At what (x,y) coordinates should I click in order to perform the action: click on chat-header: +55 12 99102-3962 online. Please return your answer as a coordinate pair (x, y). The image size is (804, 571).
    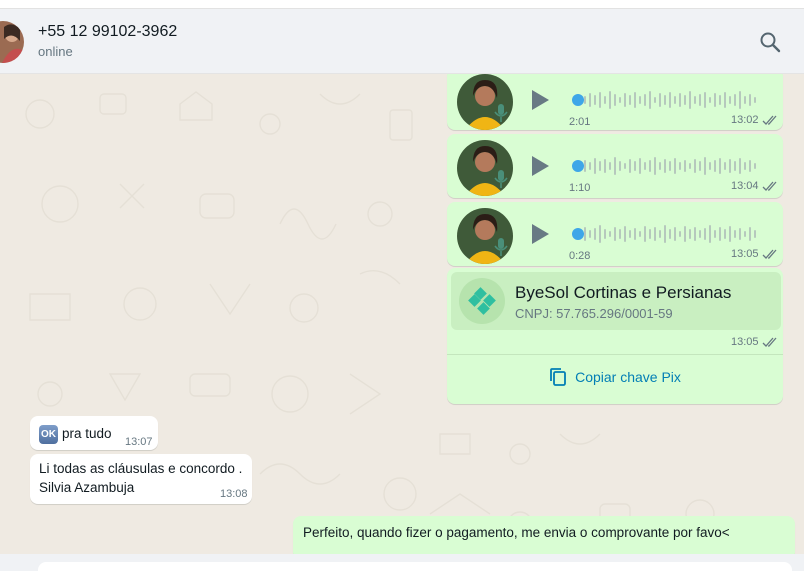
    Looking at the image, I should click on (402, 41).